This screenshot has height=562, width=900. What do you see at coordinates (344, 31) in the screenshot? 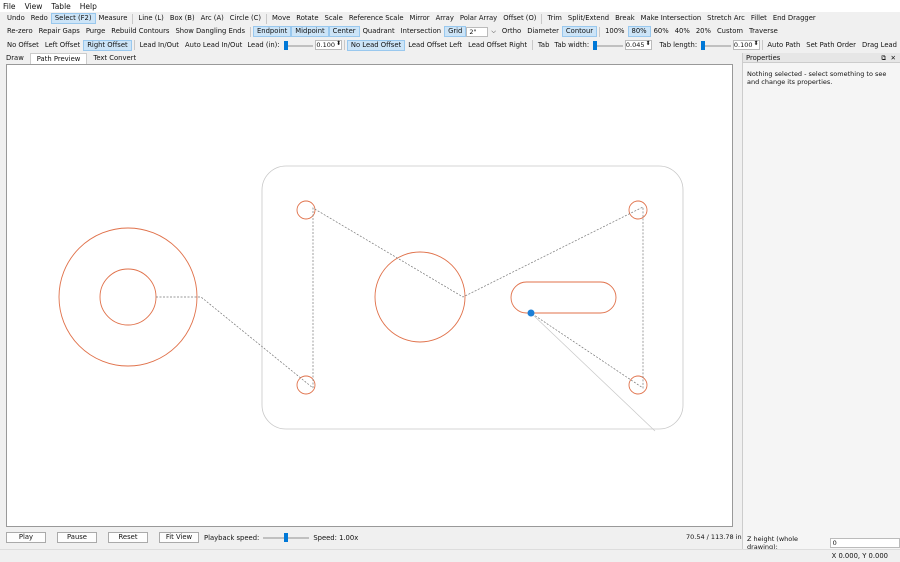
I see `snap-center-button: Center` at bounding box center [344, 31].